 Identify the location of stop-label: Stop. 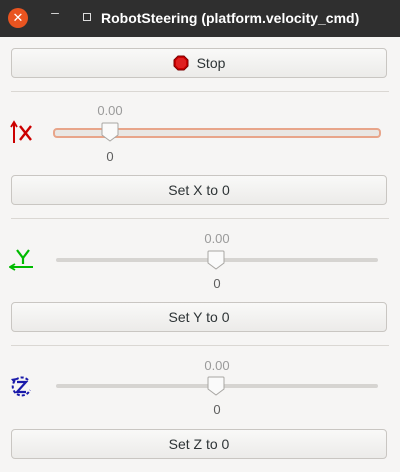
(211, 63).